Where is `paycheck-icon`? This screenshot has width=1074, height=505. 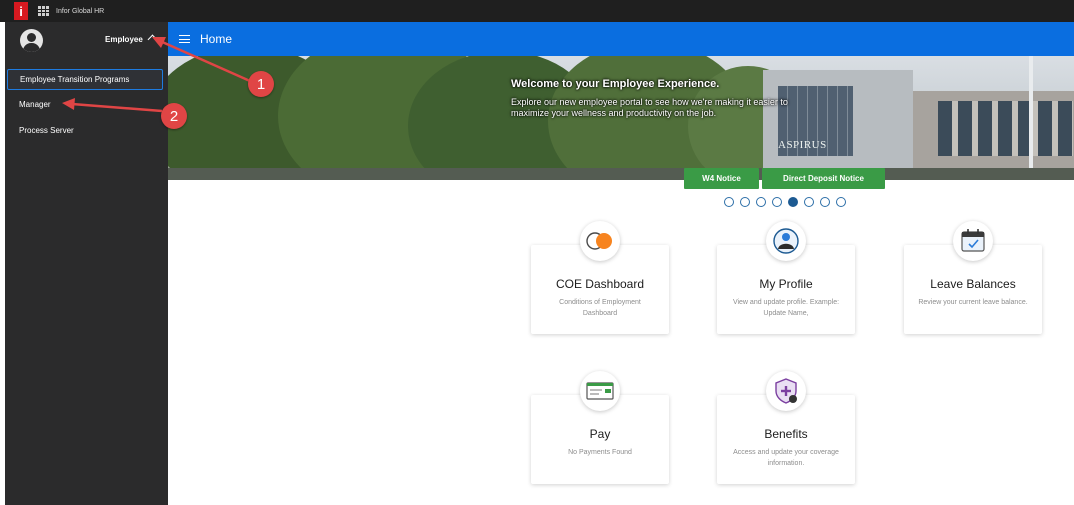 paycheck-icon is located at coordinates (600, 391).